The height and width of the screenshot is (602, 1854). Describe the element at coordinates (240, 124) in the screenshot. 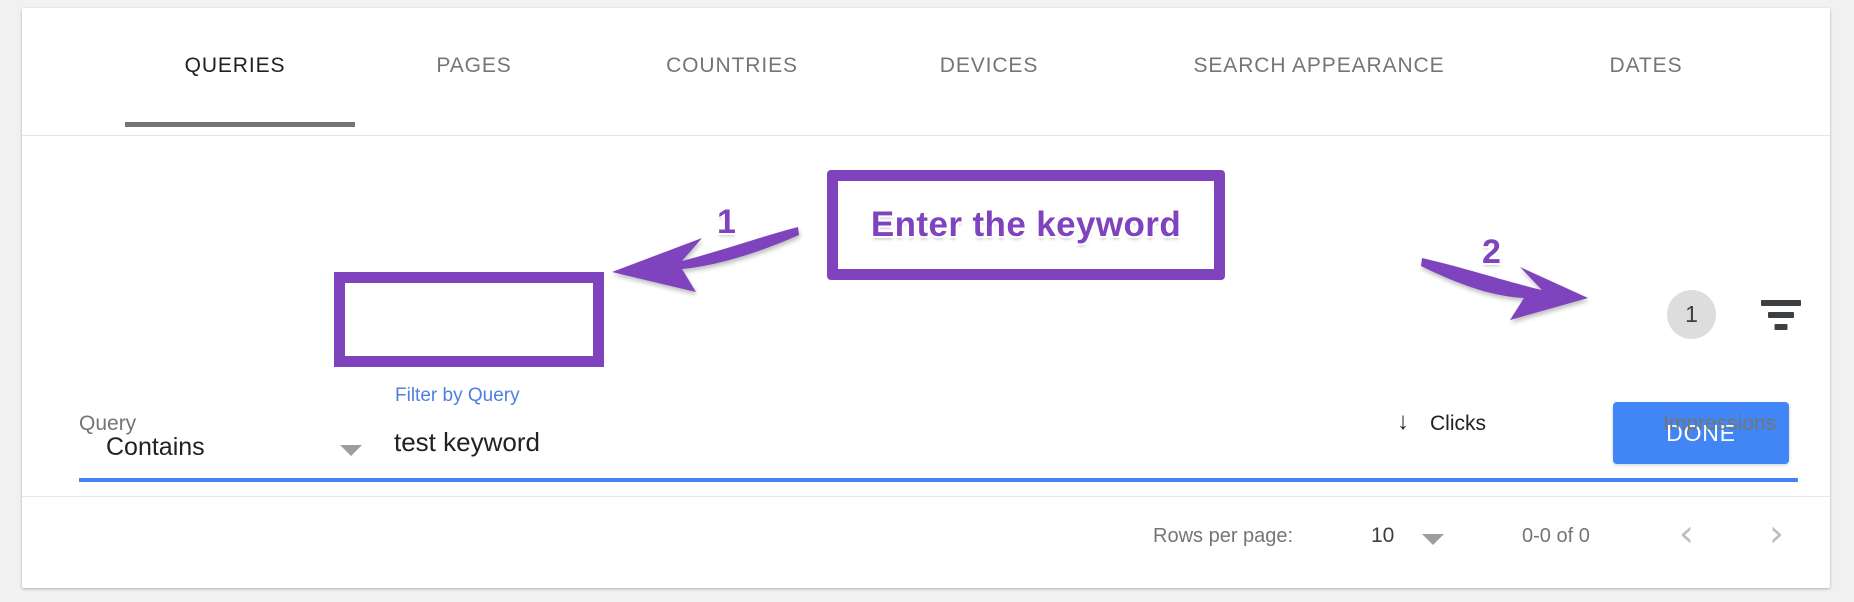

I see `active-tab-indicator` at that location.